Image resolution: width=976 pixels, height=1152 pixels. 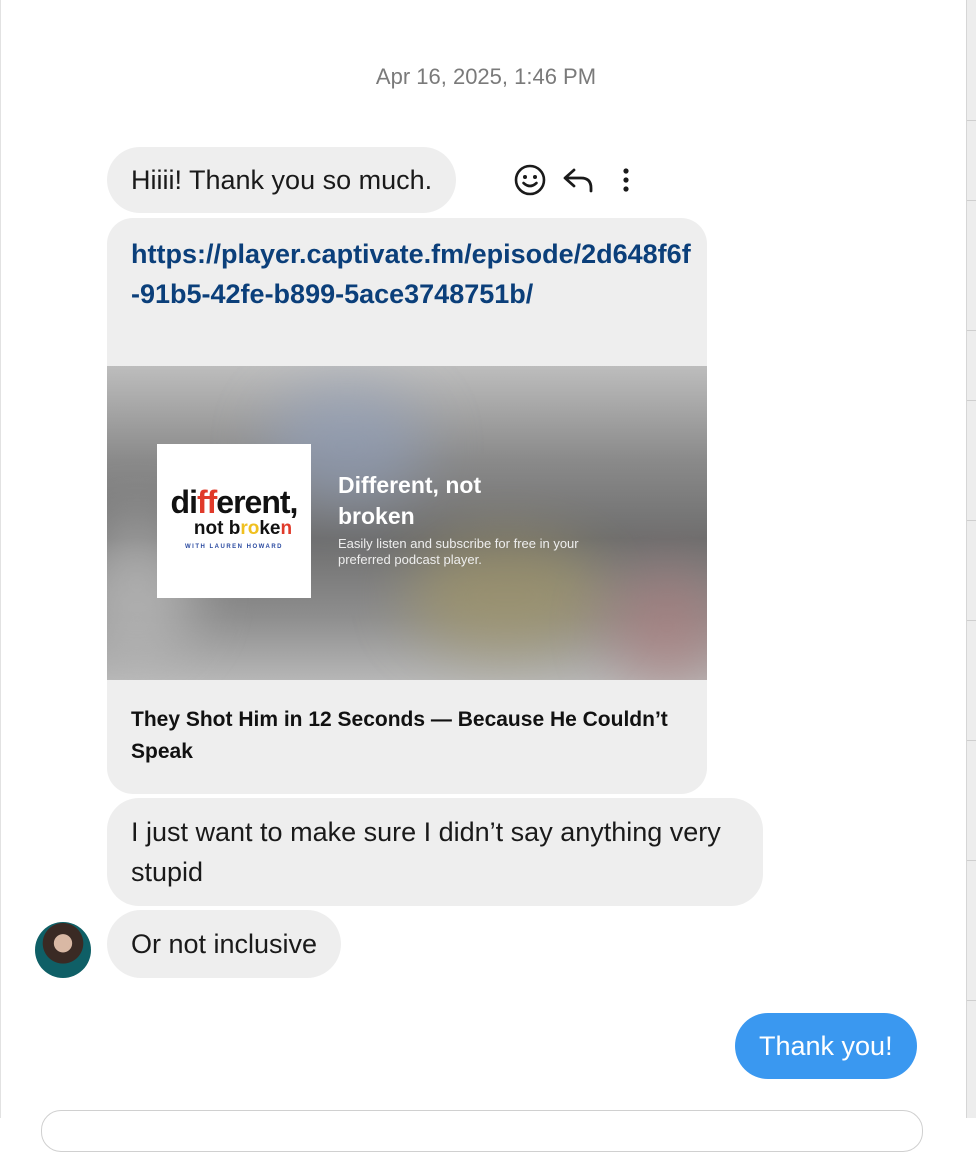 I want to click on reply-button, so click(x=578, y=180).